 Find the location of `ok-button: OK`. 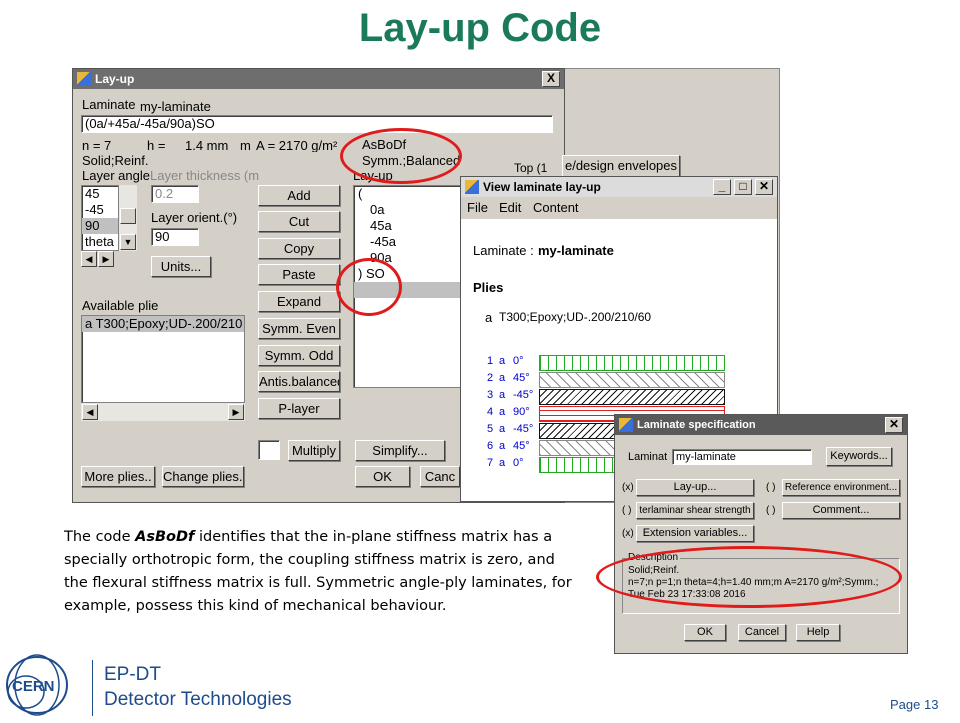

ok-button: OK is located at coordinates (382, 476).